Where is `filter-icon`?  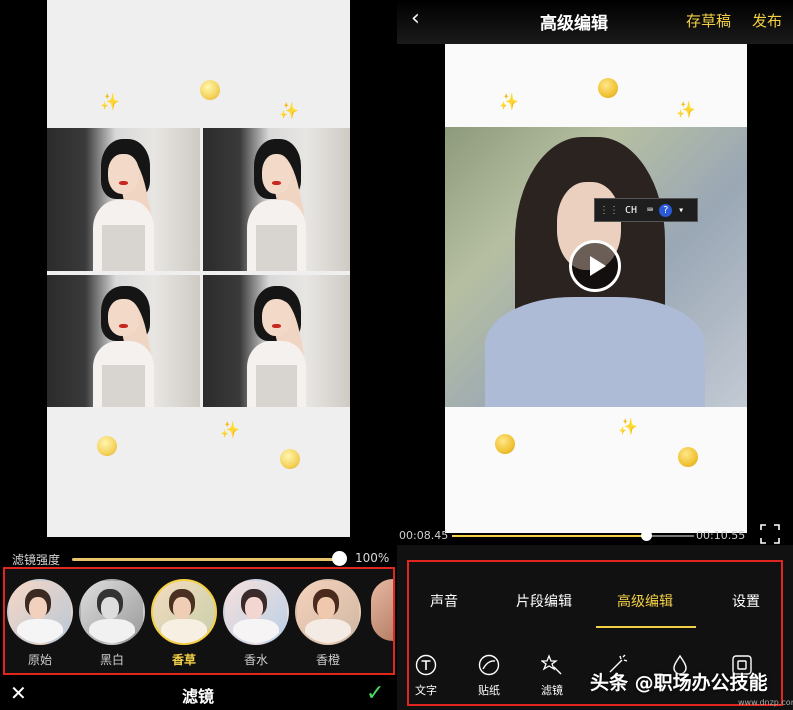 filter-icon is located at coordinates (552, 666).